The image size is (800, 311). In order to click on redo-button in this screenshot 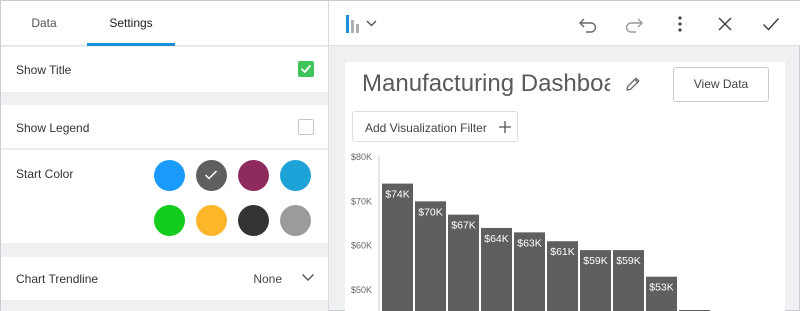, I will do `click(634, 24)`.